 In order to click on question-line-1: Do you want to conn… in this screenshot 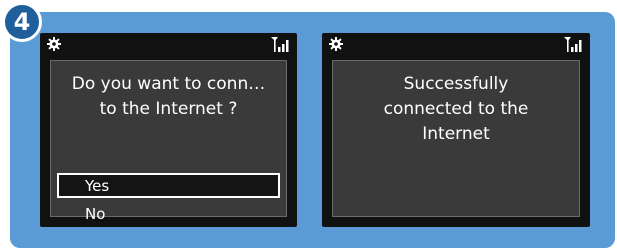, I will do `click(168, 84)`.